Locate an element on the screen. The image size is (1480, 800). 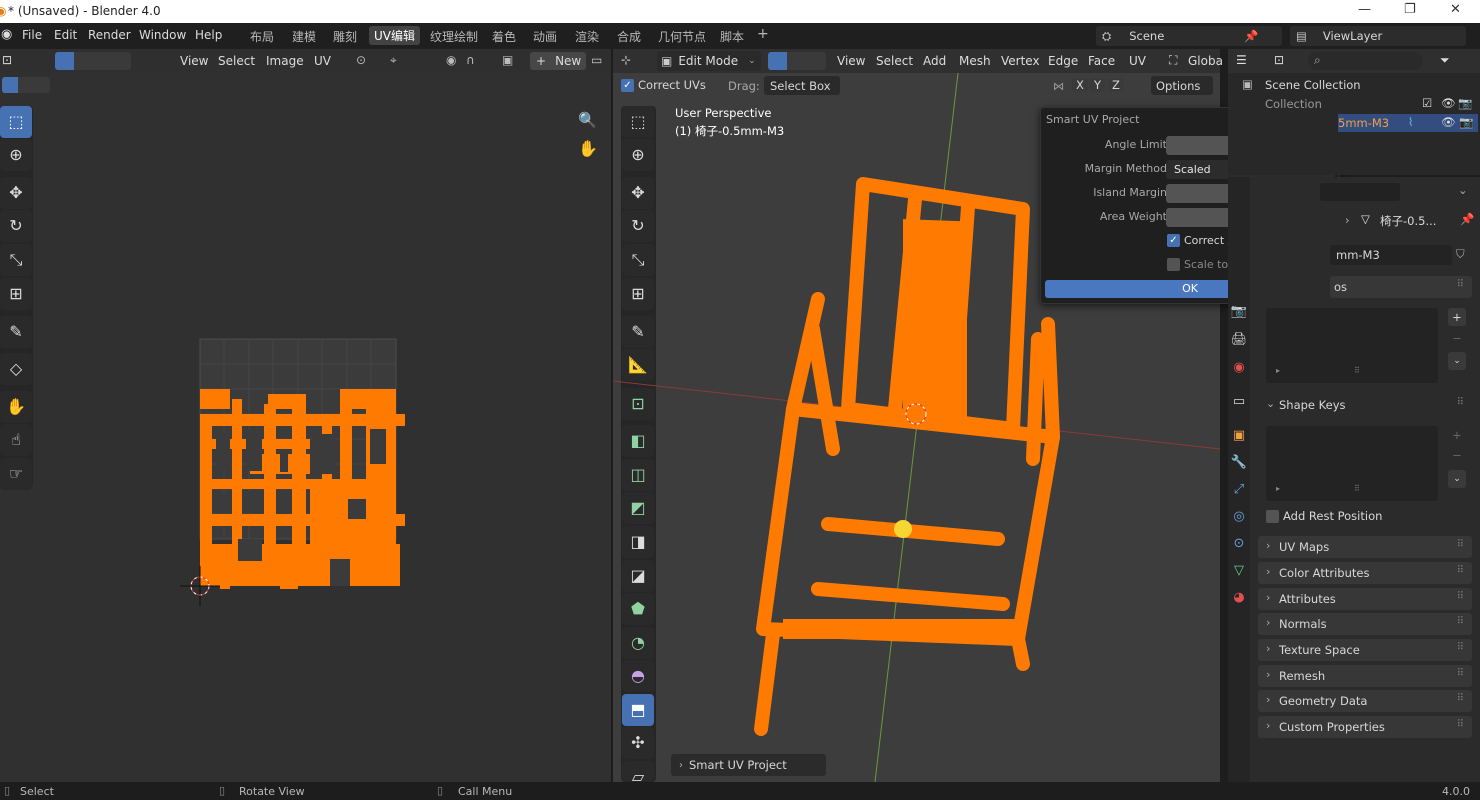
maximize-button: ❐ is located at coordinates (1410, 9).